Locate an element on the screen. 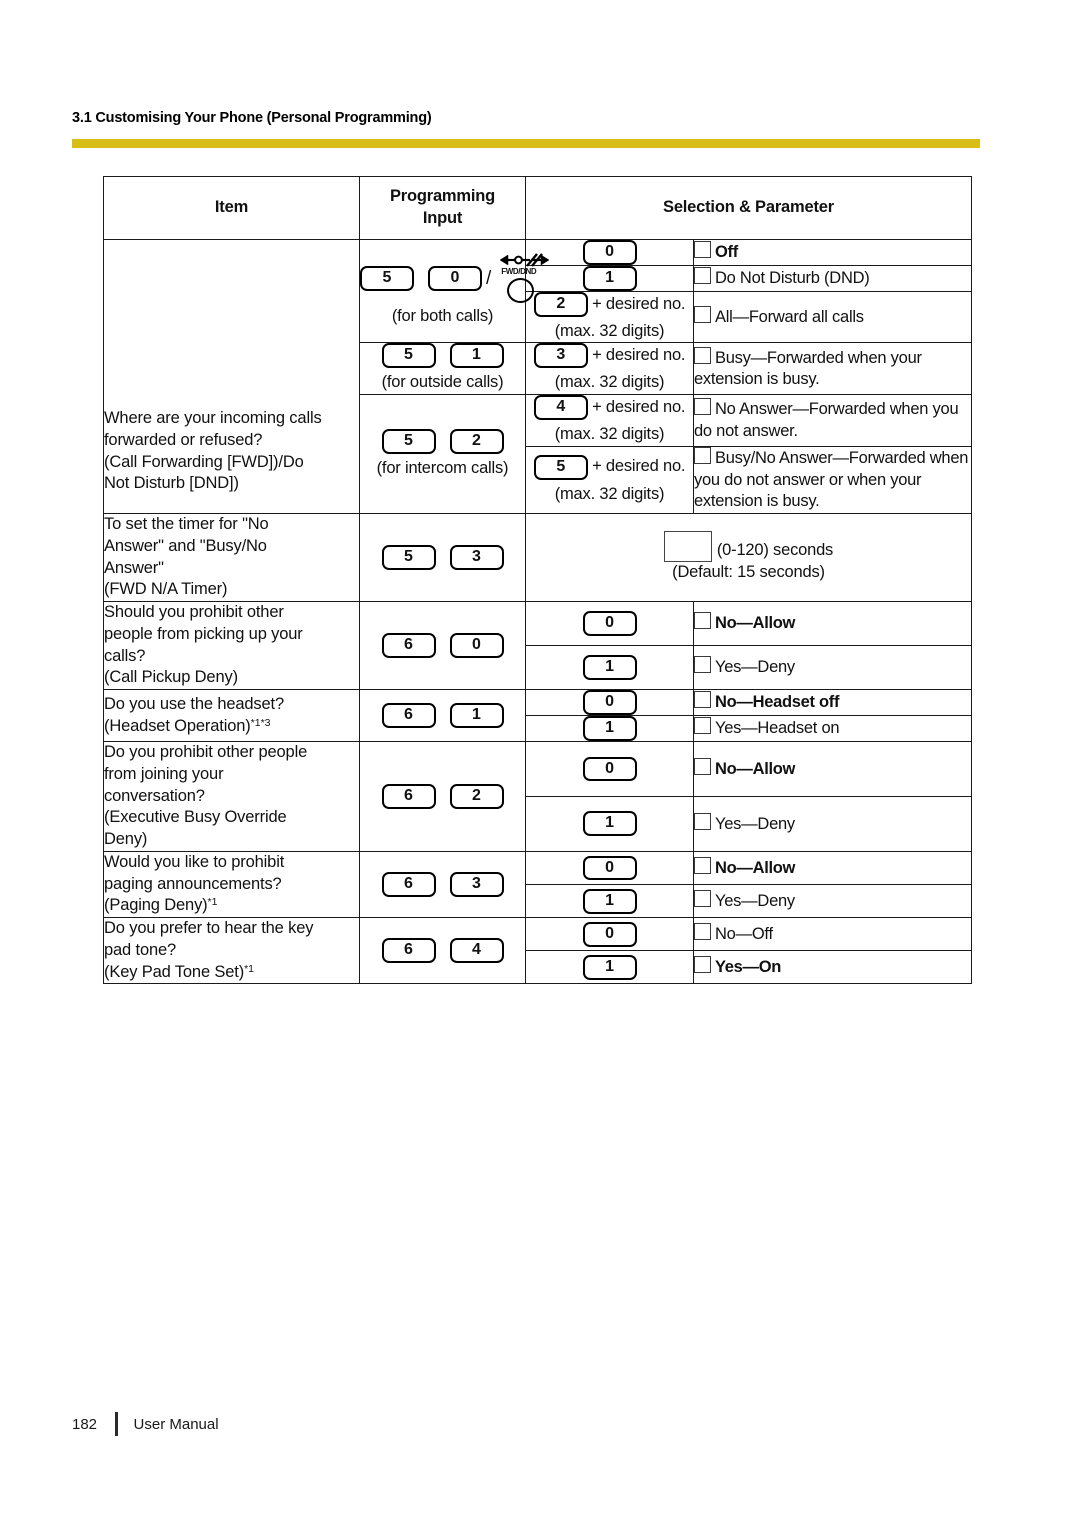  item-line: (Call Forwarding [FWD])/Do is located at coordinates (204, 461).